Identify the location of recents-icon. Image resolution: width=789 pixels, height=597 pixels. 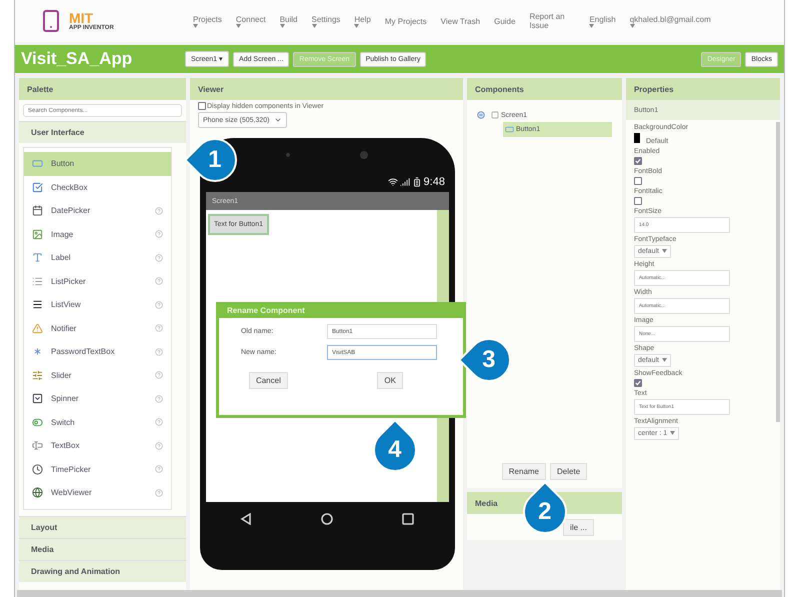
(408, 519).